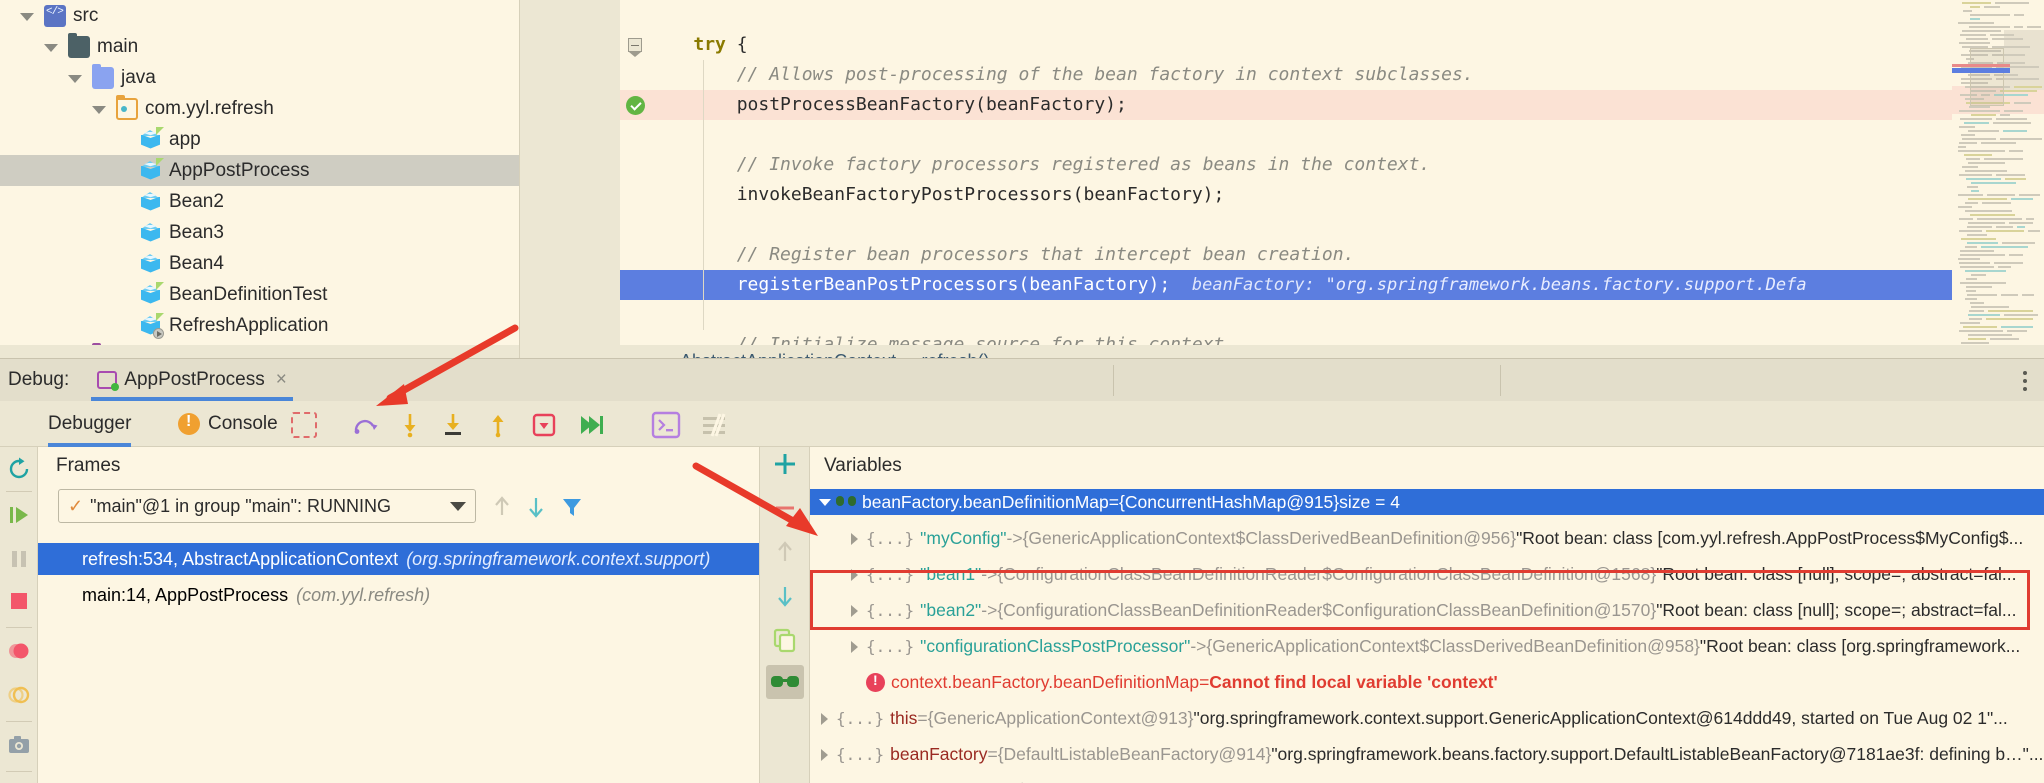 This screenshot has height=783, width=2044. Describe the element at coordinates (260, 263) in the screenshot. I see `tree-item-bean4: Bean4` at that location.